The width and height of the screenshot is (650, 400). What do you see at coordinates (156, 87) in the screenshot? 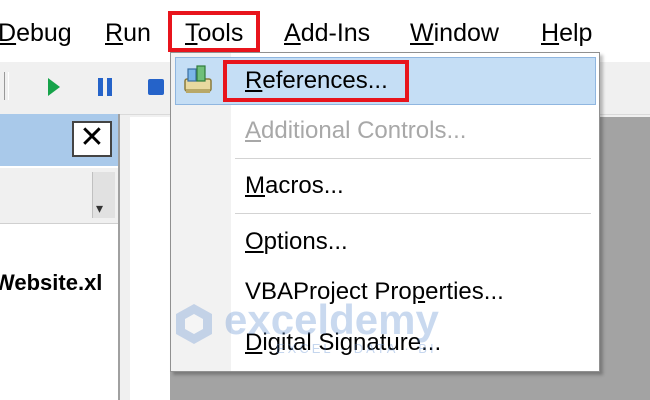
I see `reset-icon` at bounding box center [156, 87].